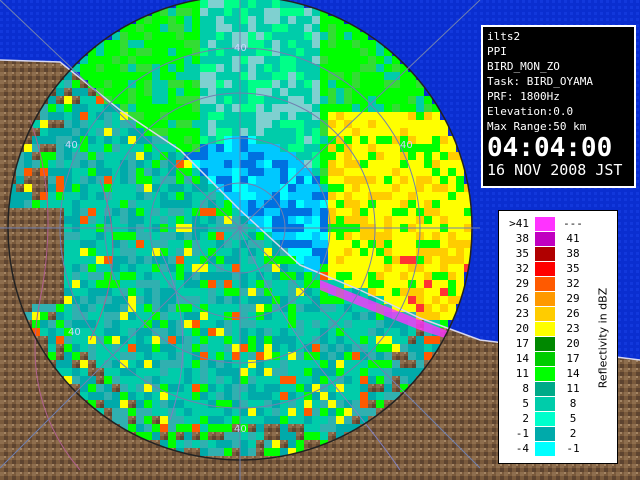  I want to click on legend-row: 8 11, so click(558, 389).